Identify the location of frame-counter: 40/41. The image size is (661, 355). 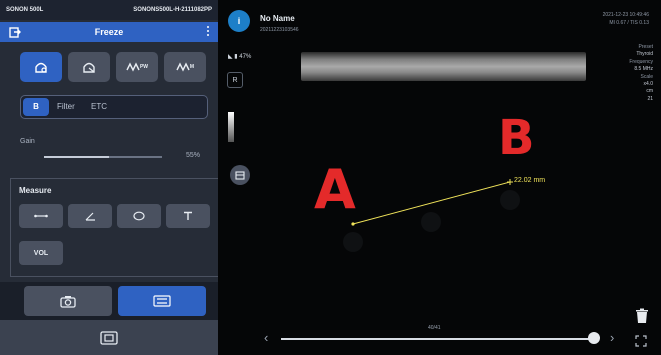
(434, 328).